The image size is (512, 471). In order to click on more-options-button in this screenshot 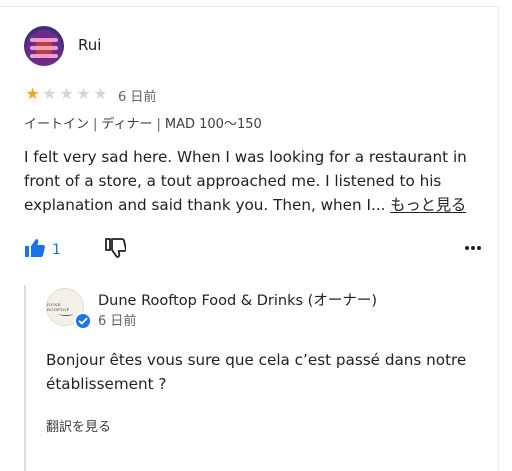, I will do `click(473, 250)`.